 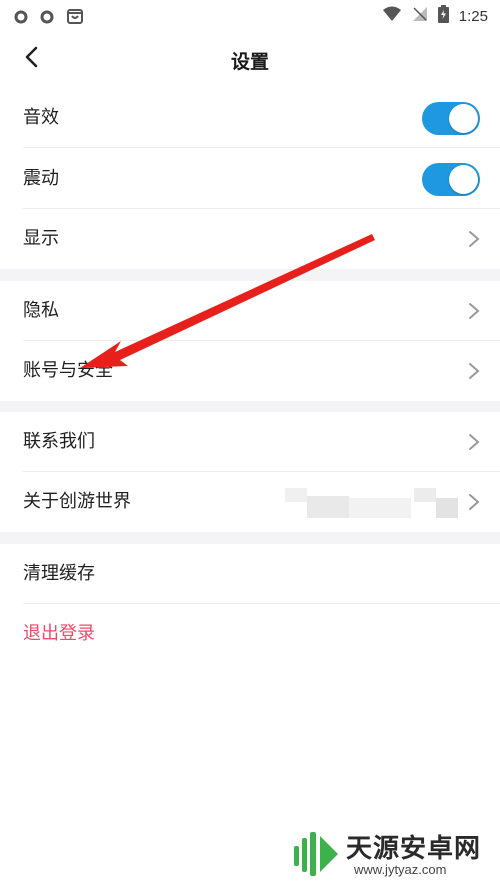 What do you see at coordinates (41, 310) in the screenshot?
I see `settings-row-label: 隐私` at bounding box center [41, 310].